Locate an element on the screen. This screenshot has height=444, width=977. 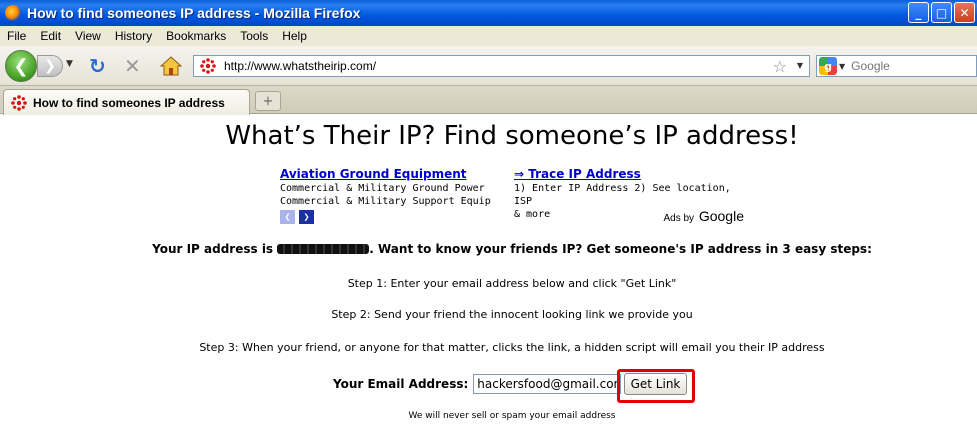
tab-favicon-icon is located at coordinates (19, 102).